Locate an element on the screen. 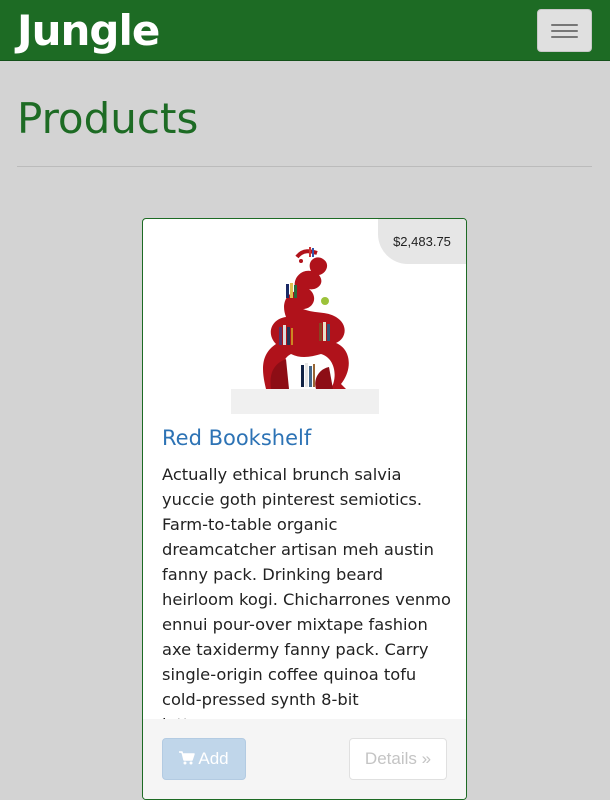  add-to-cart-button: Add is located at coordinates (204, 759).